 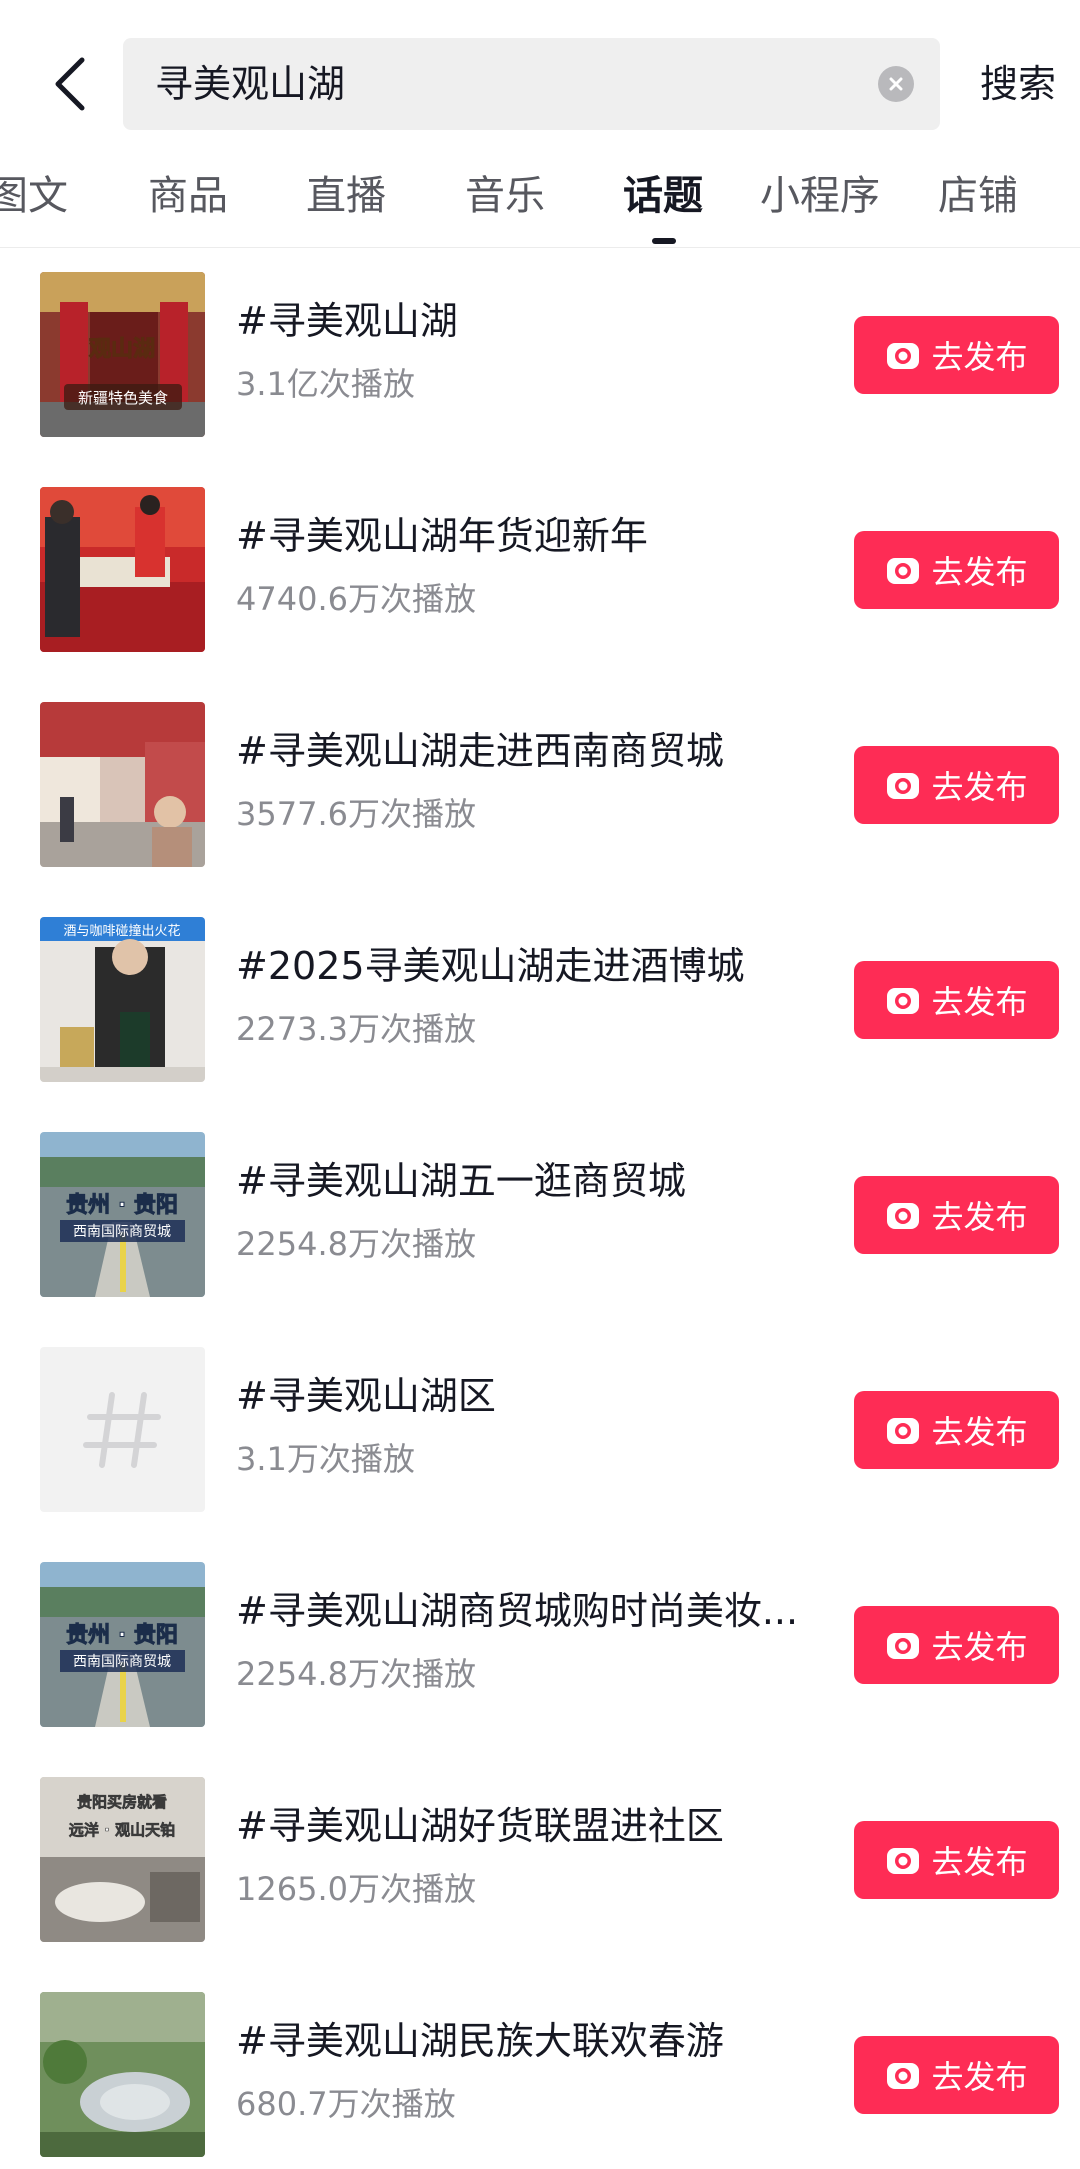 I want to click on topic-play-count: 1265.0万次播放, so click(x=356, y=1889).